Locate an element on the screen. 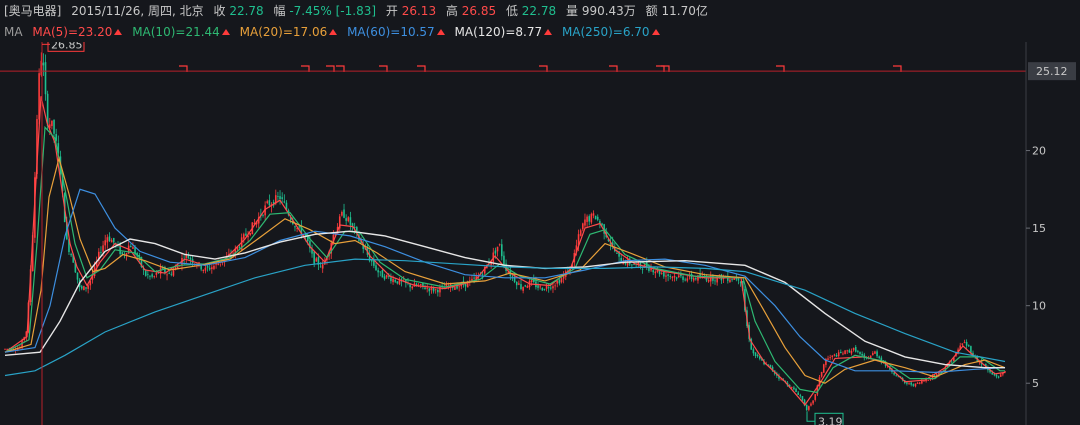  y-tick-label: 20 is located at coordinates (1039, 151).